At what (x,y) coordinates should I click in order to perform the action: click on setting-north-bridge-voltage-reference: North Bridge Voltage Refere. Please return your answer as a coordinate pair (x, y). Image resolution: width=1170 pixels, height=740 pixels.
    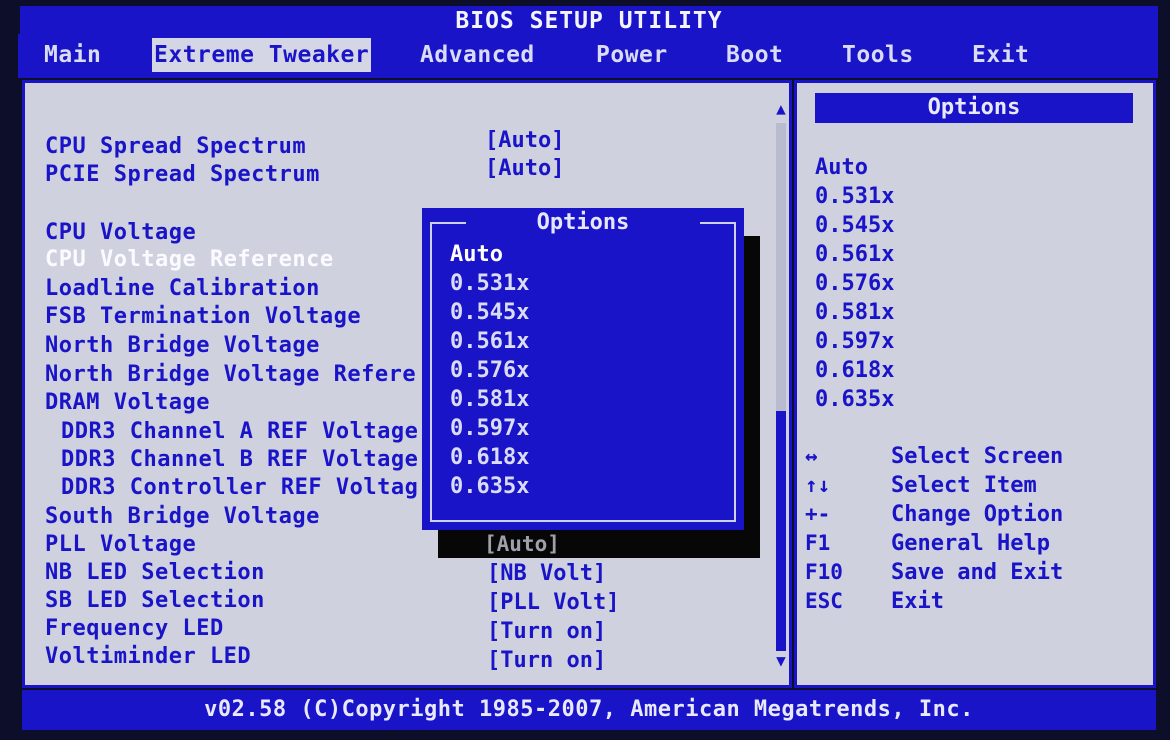
    Looking at the image, I should click on (230, 375).